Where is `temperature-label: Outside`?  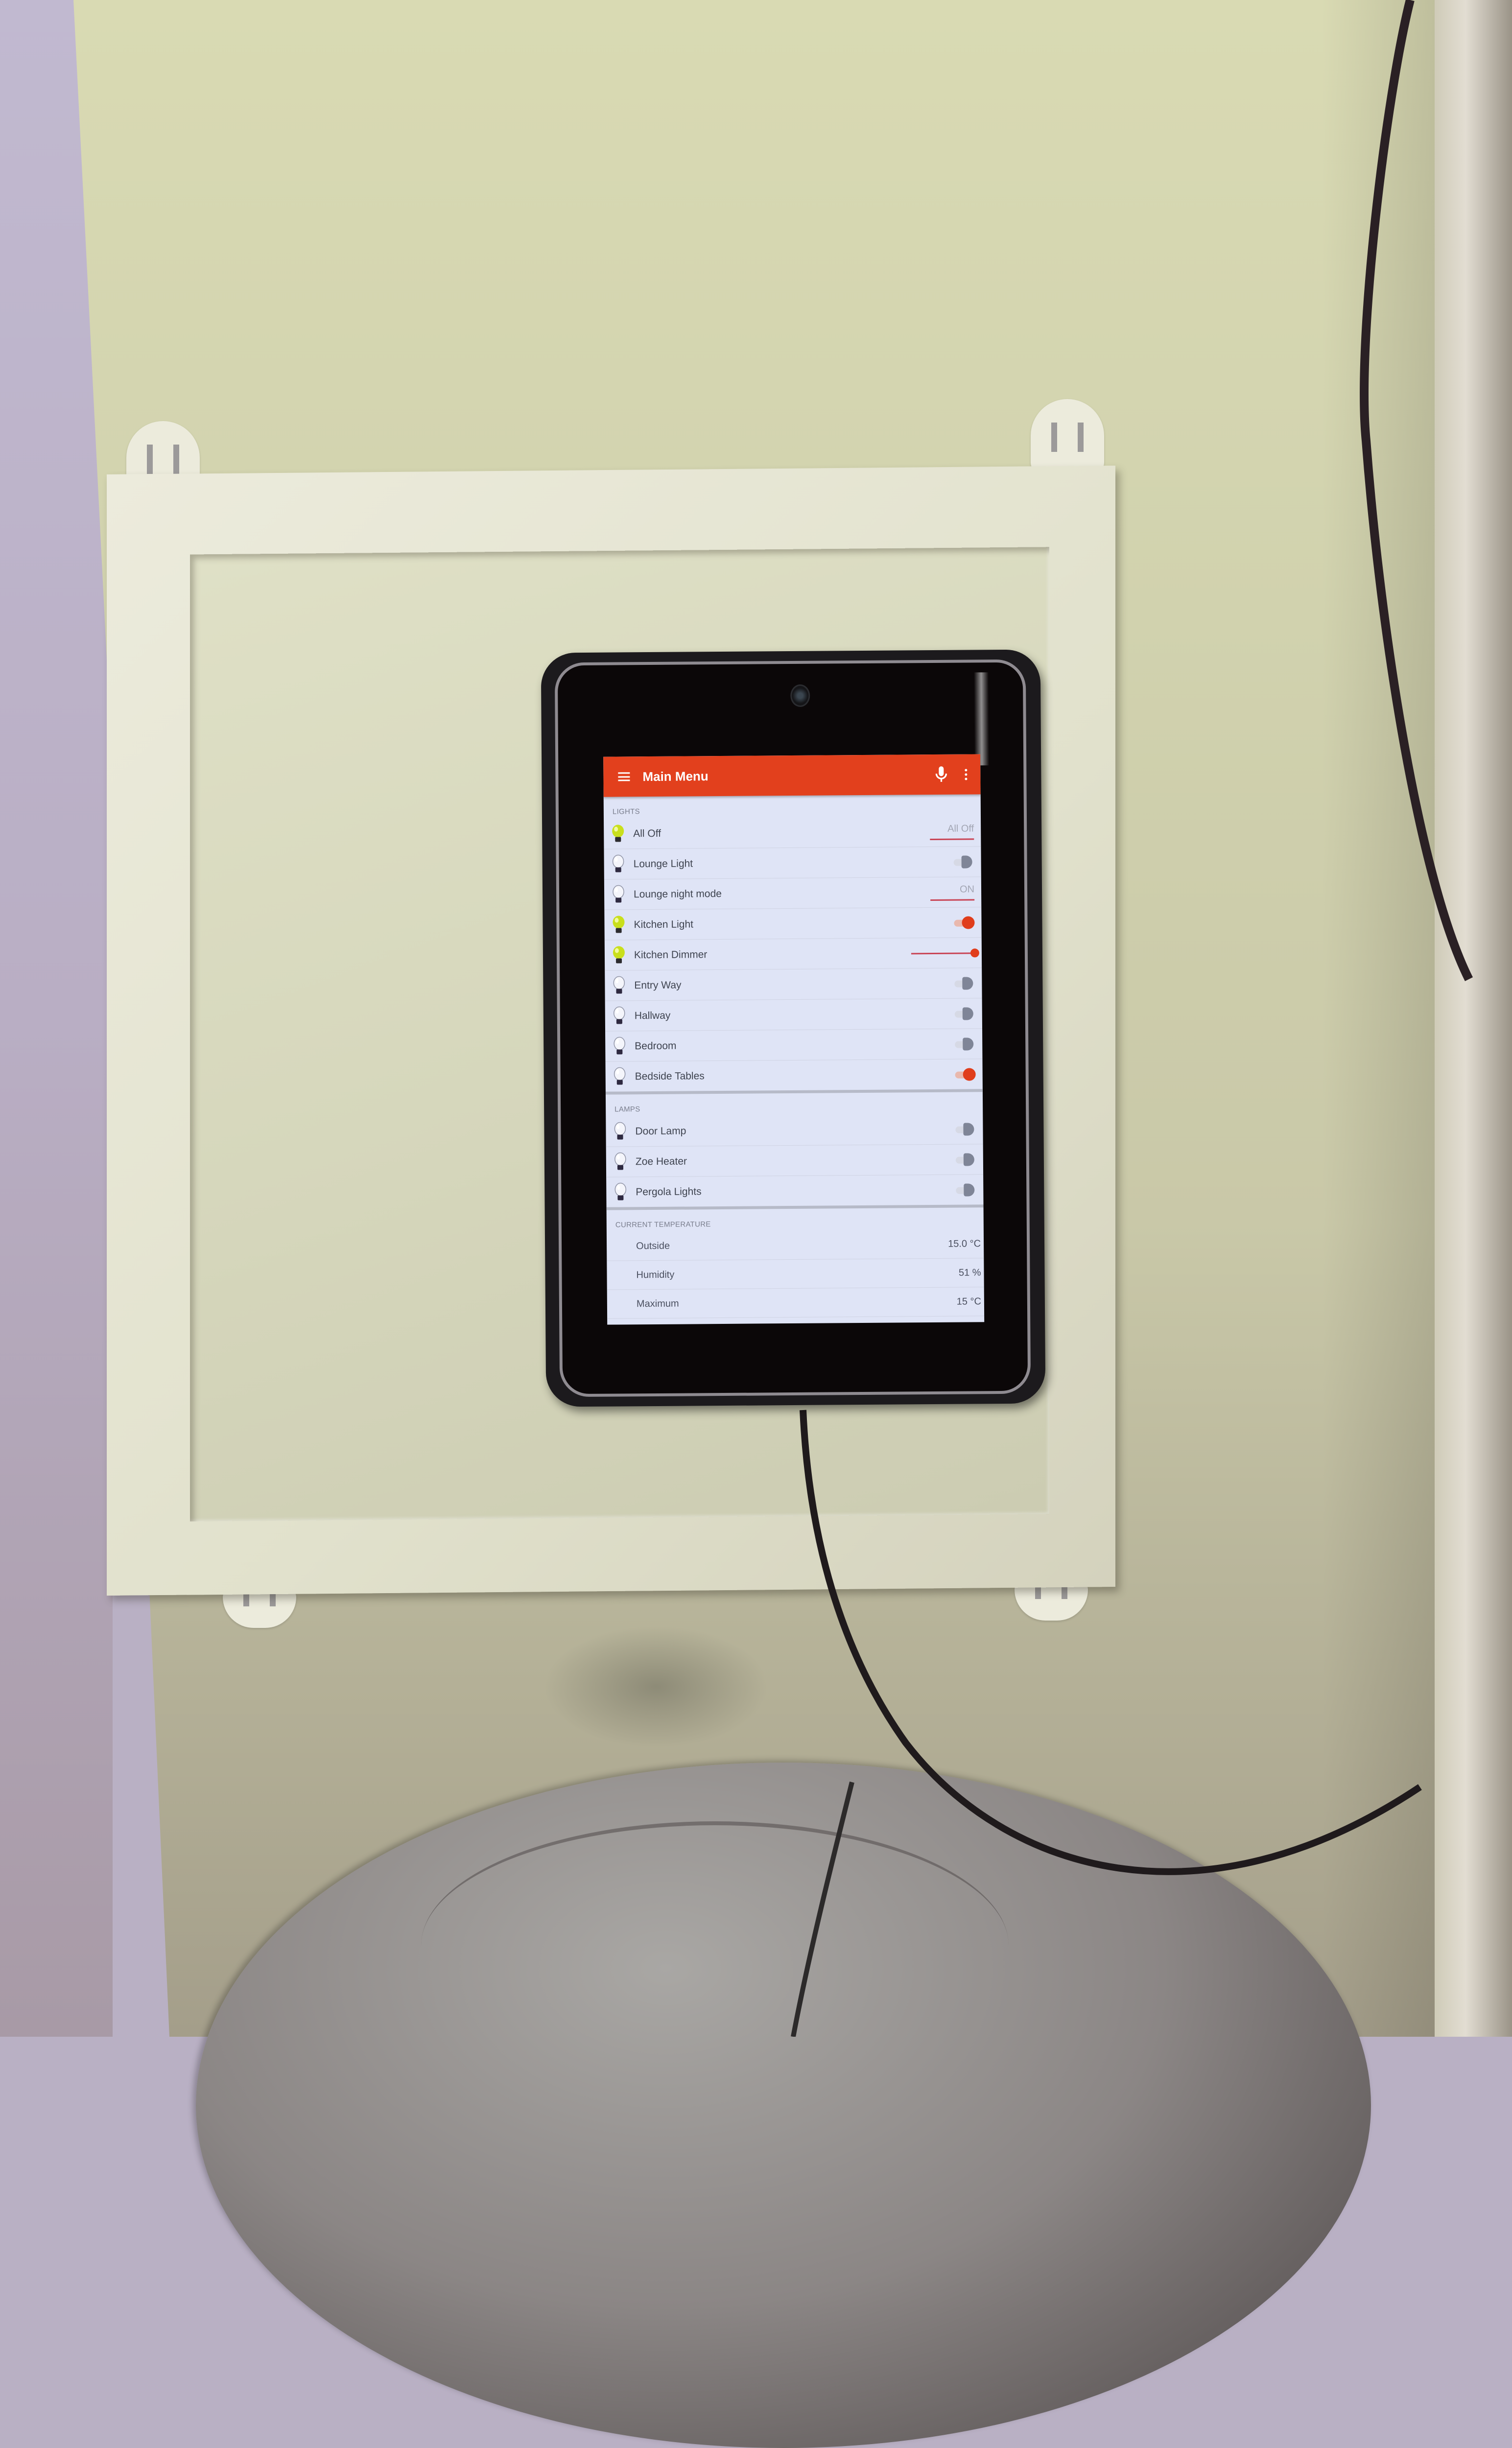
temperature-label: Outside is located at coordinates (792, 1244).